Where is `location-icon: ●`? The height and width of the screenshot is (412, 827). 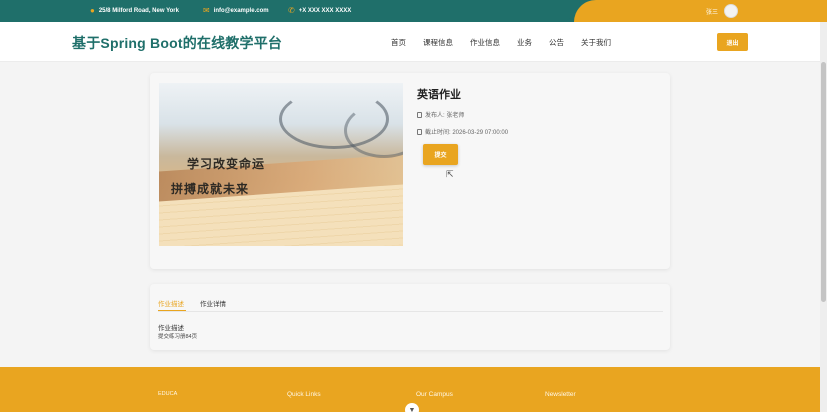 location-icon: ● is located at coordinates (92, 10).